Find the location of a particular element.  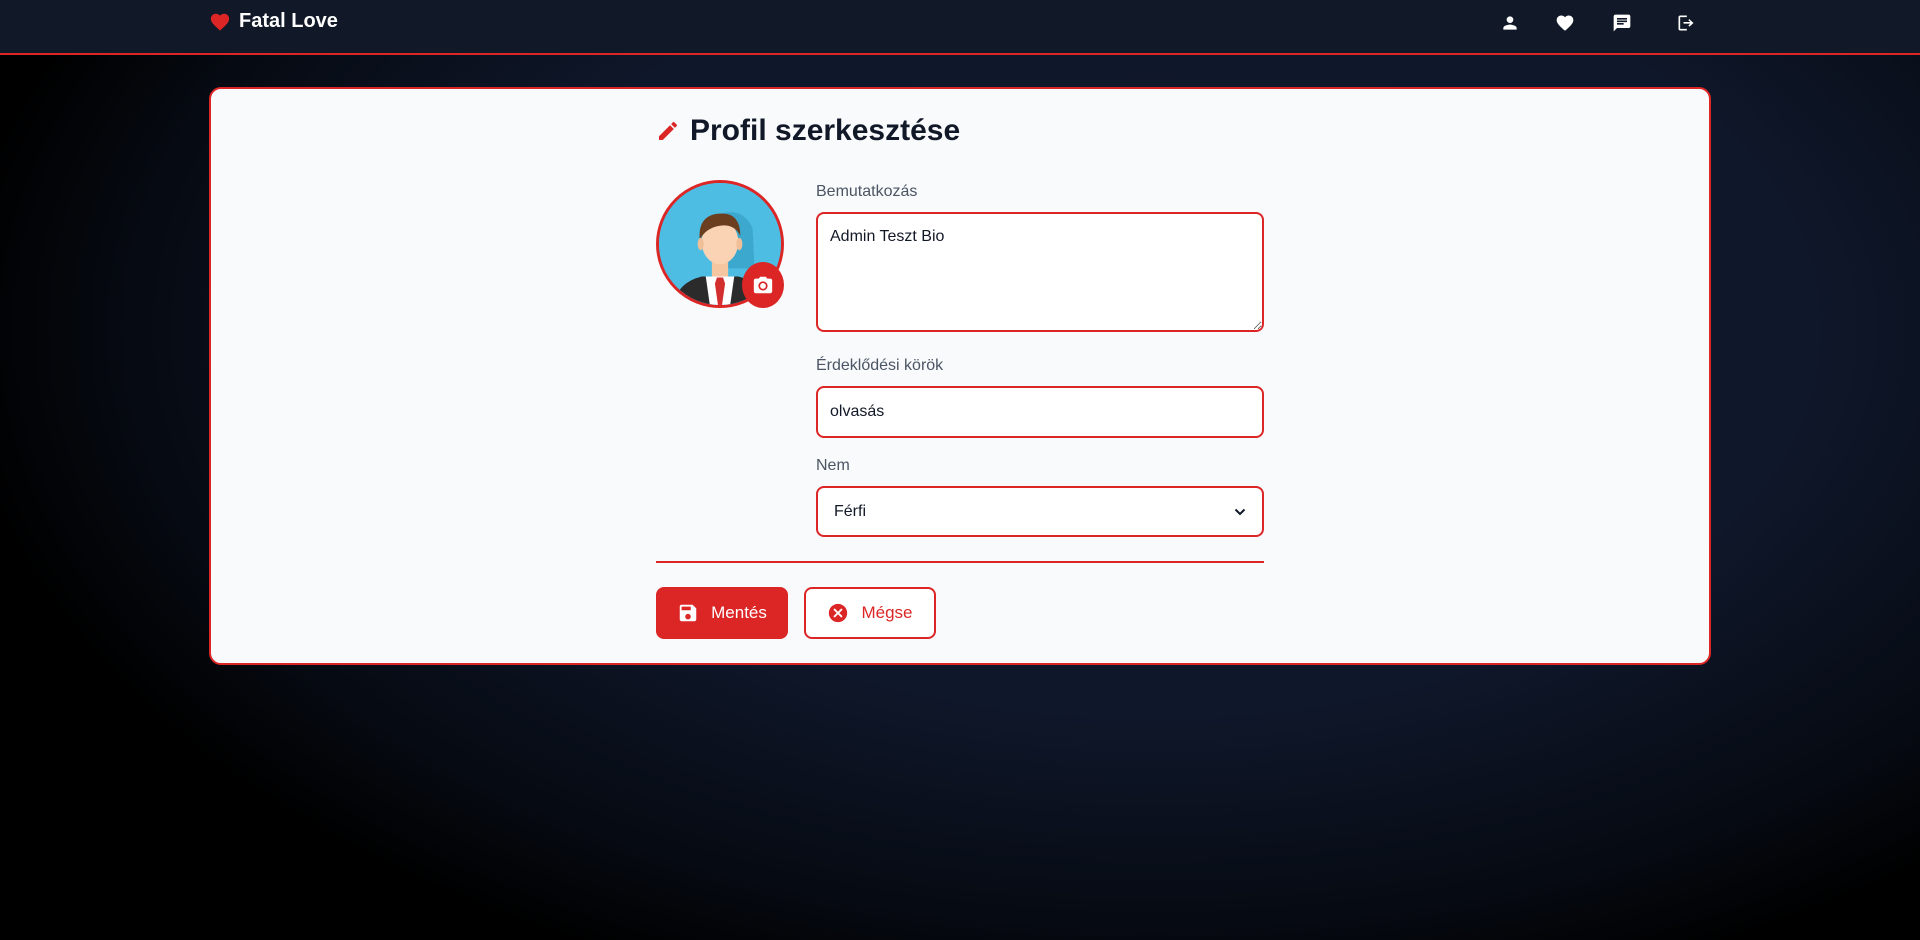

bio-label: Bemutatkozás is located at coordinates (867, 191).